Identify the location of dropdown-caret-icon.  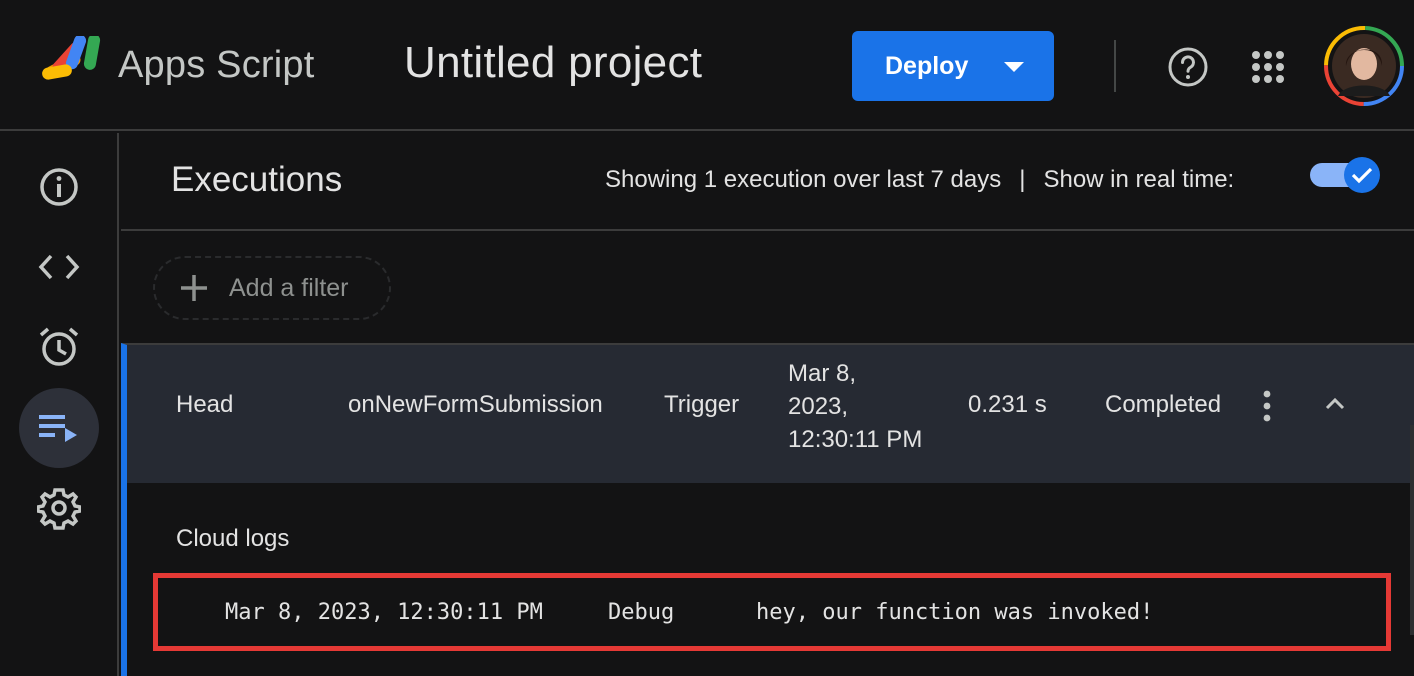
(1014, 67).